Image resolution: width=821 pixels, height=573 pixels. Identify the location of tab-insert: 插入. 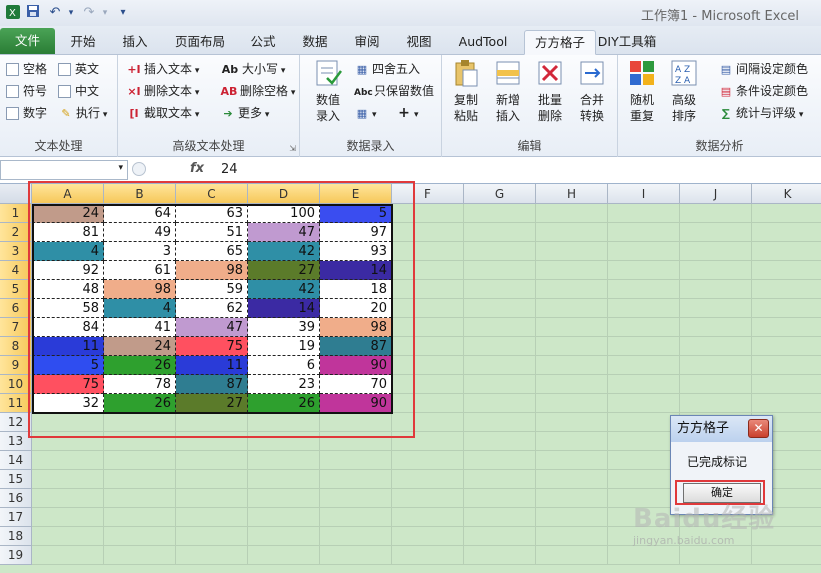
(135, 42).